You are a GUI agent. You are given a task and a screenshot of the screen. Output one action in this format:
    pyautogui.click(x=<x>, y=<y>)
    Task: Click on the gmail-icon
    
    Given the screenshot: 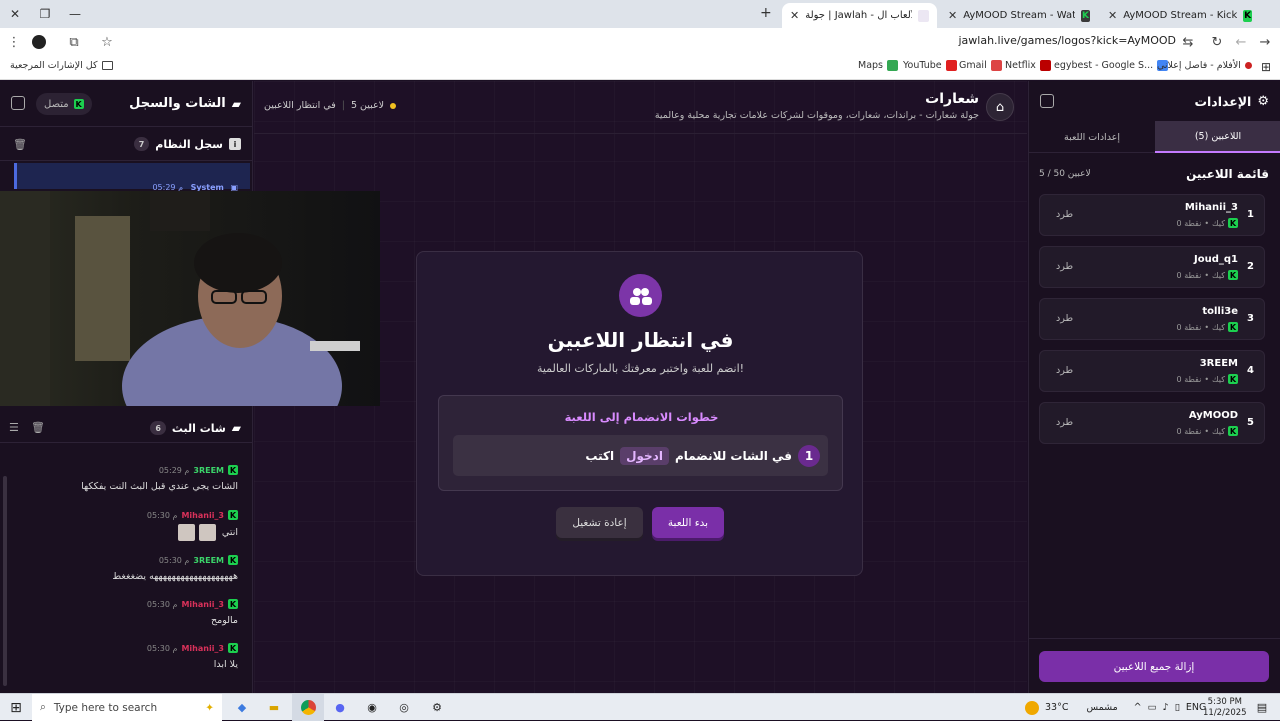 What is the action you would take?
    pyautogui.click(x=996, y=65)
    